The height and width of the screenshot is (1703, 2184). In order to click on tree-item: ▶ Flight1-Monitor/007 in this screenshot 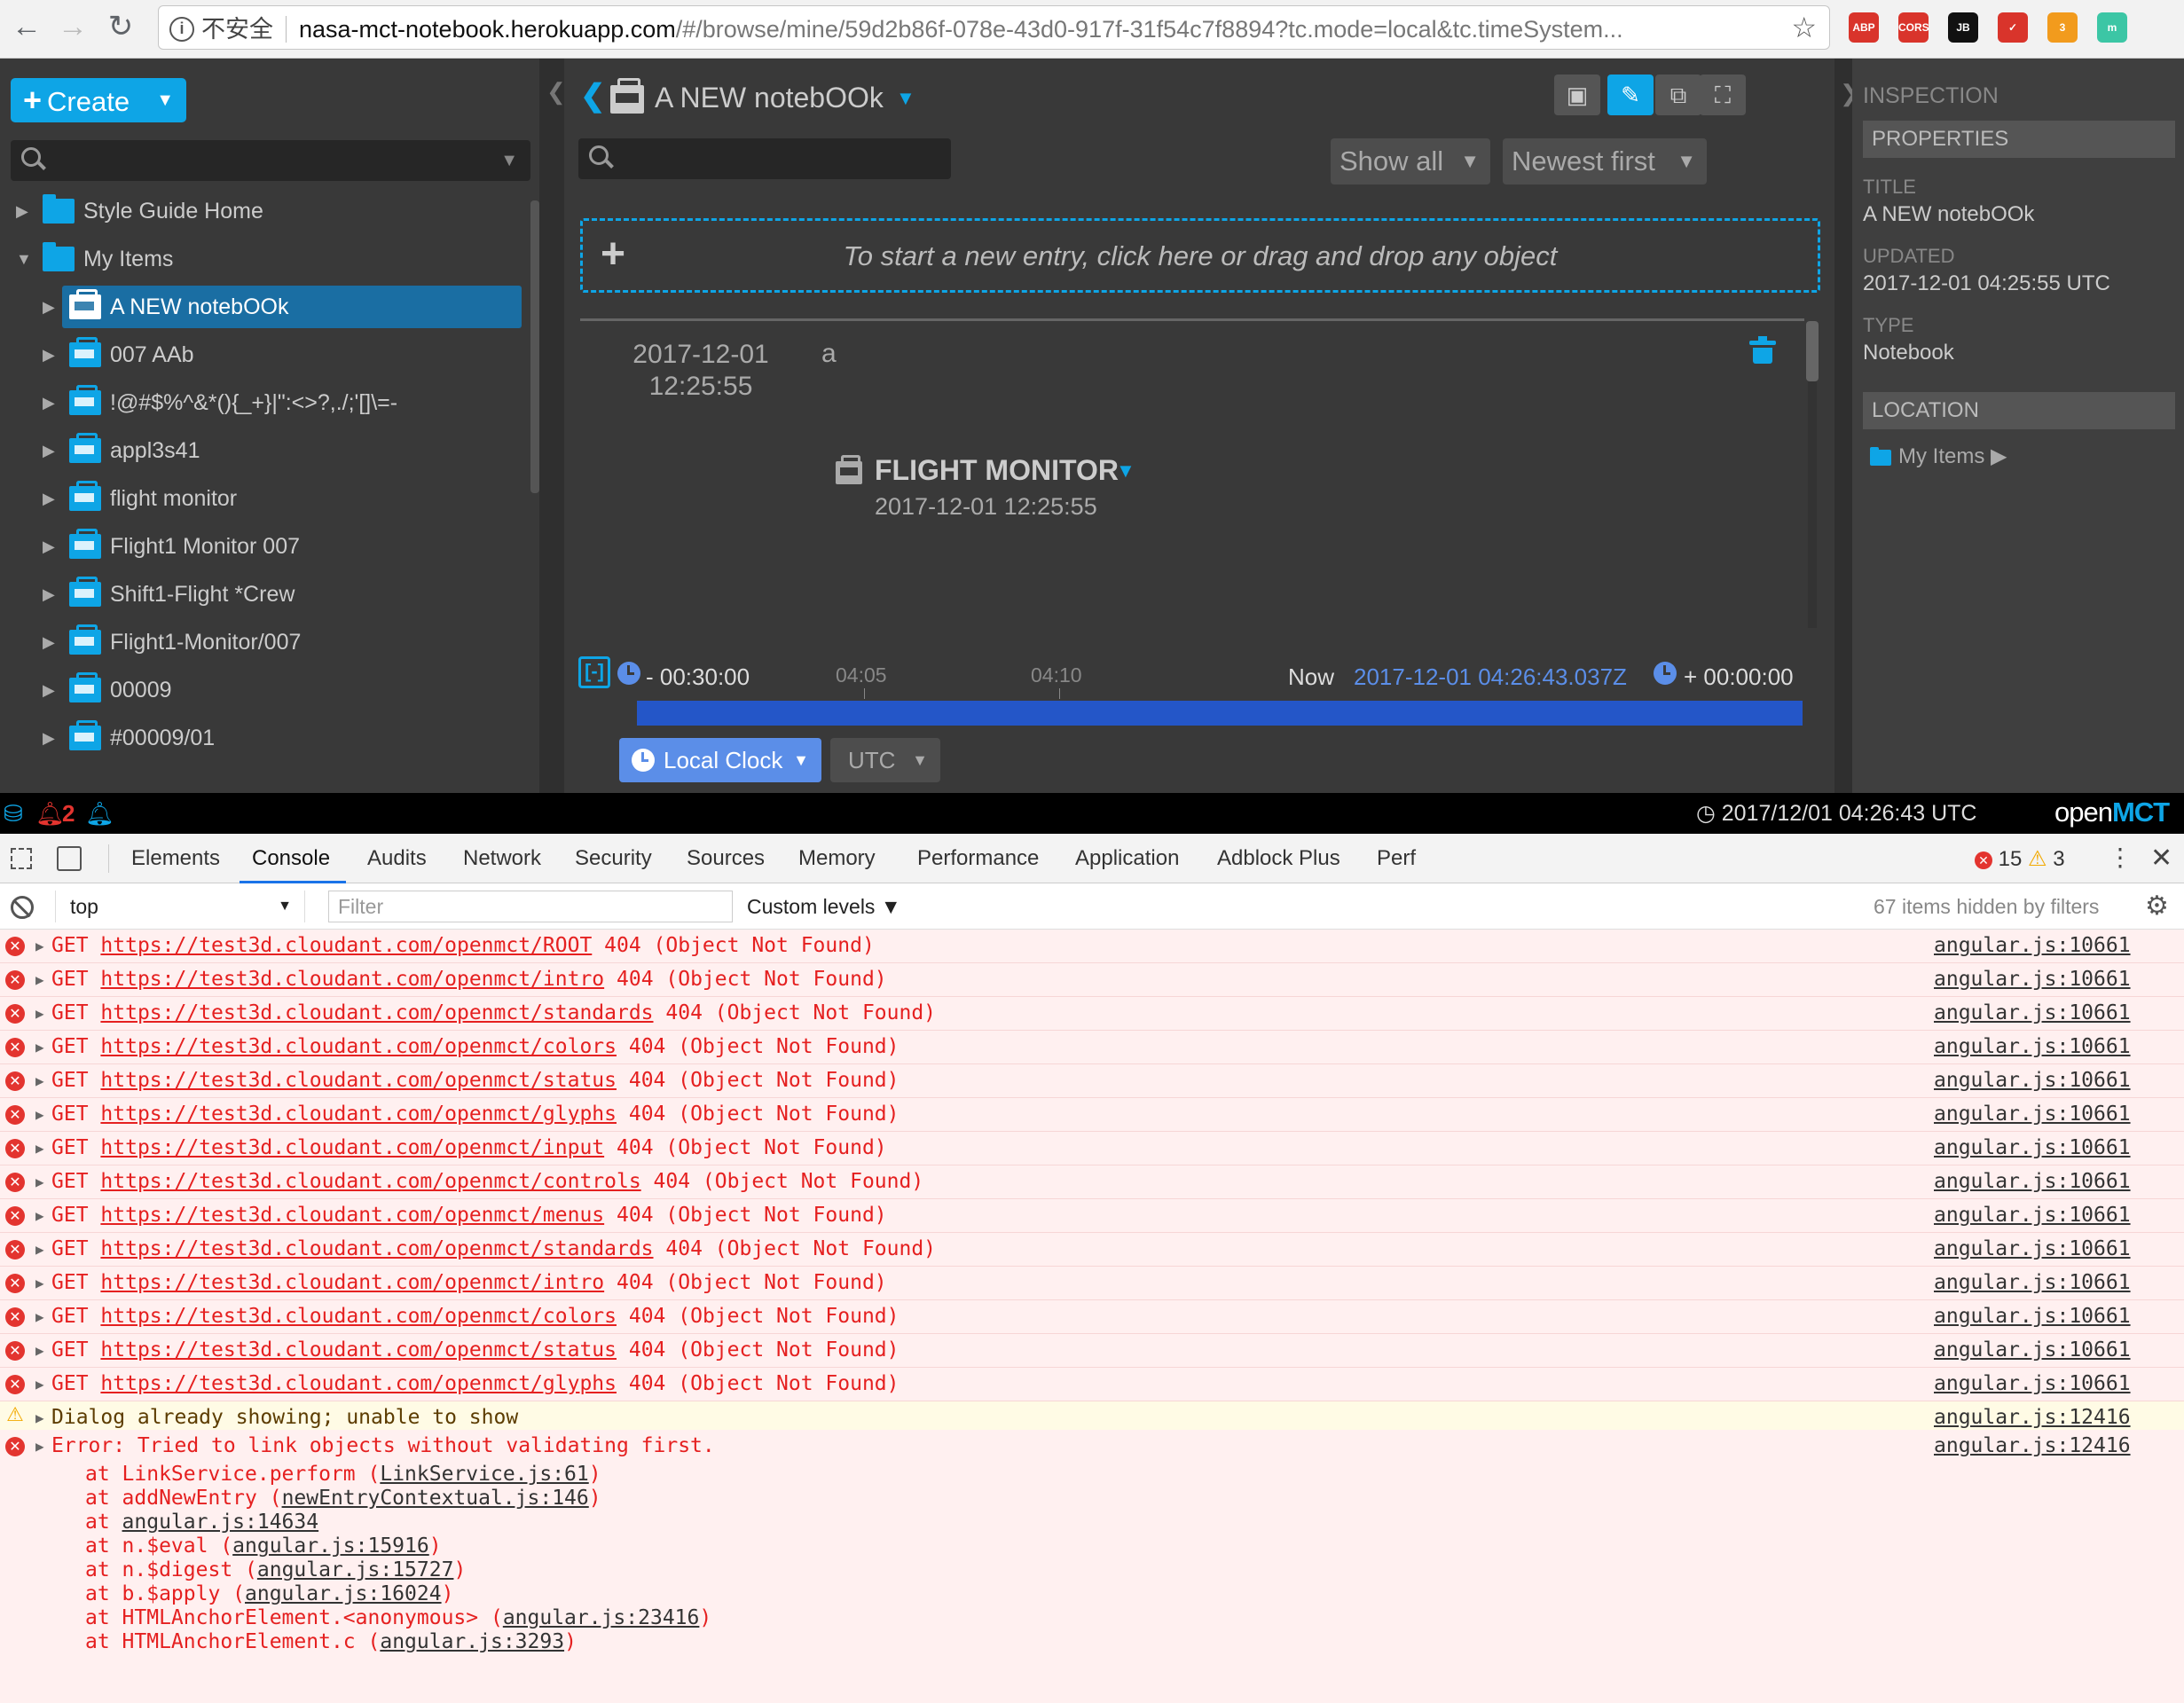, I will do `click(282, 642)`.